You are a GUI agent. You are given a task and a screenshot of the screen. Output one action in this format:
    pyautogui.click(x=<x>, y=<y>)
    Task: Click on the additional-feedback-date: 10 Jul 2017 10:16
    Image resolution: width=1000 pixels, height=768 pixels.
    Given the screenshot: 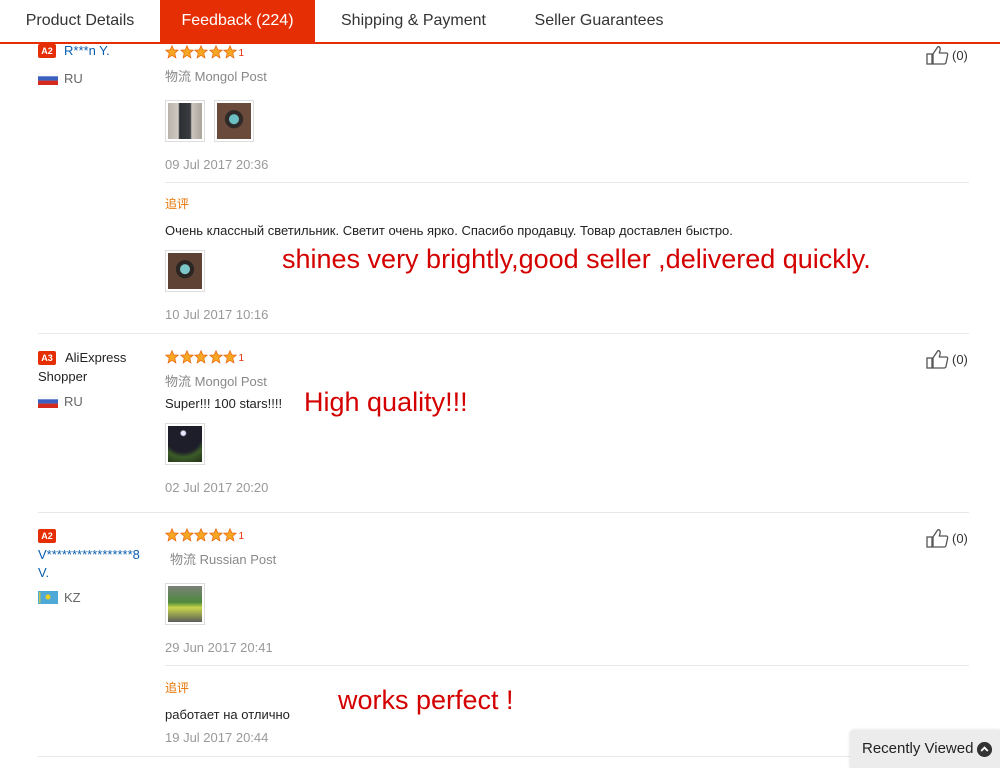 What is the action you would take?
    pyautogui.click(x=217, y=314)
    